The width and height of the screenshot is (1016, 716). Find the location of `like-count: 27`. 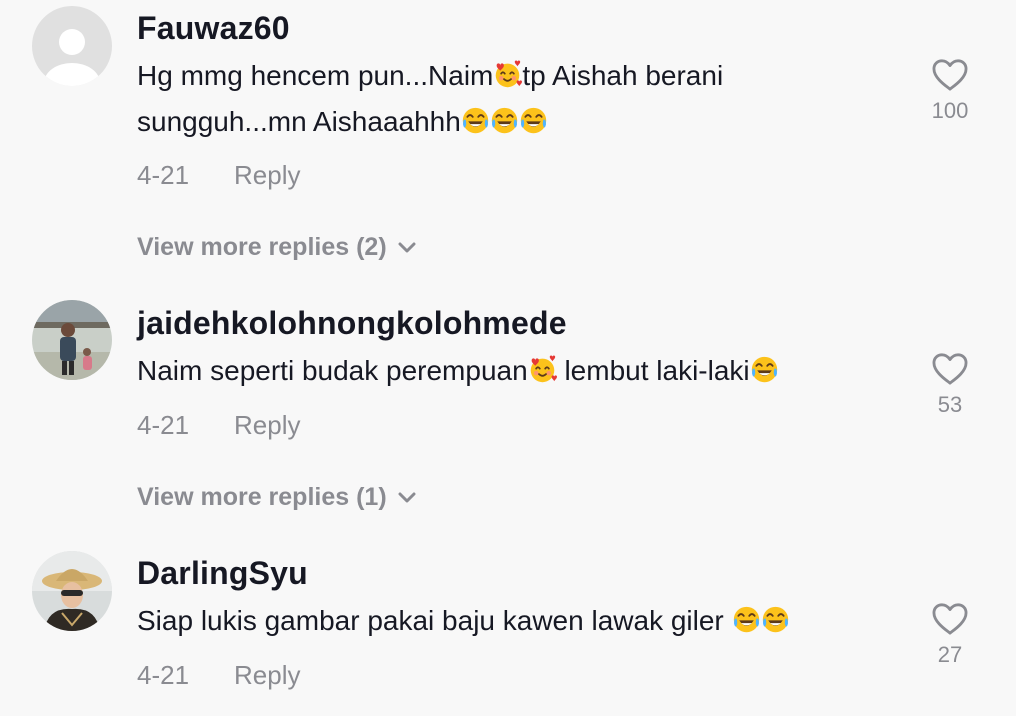

like-count: 27 is located at coordinates (950, 654).